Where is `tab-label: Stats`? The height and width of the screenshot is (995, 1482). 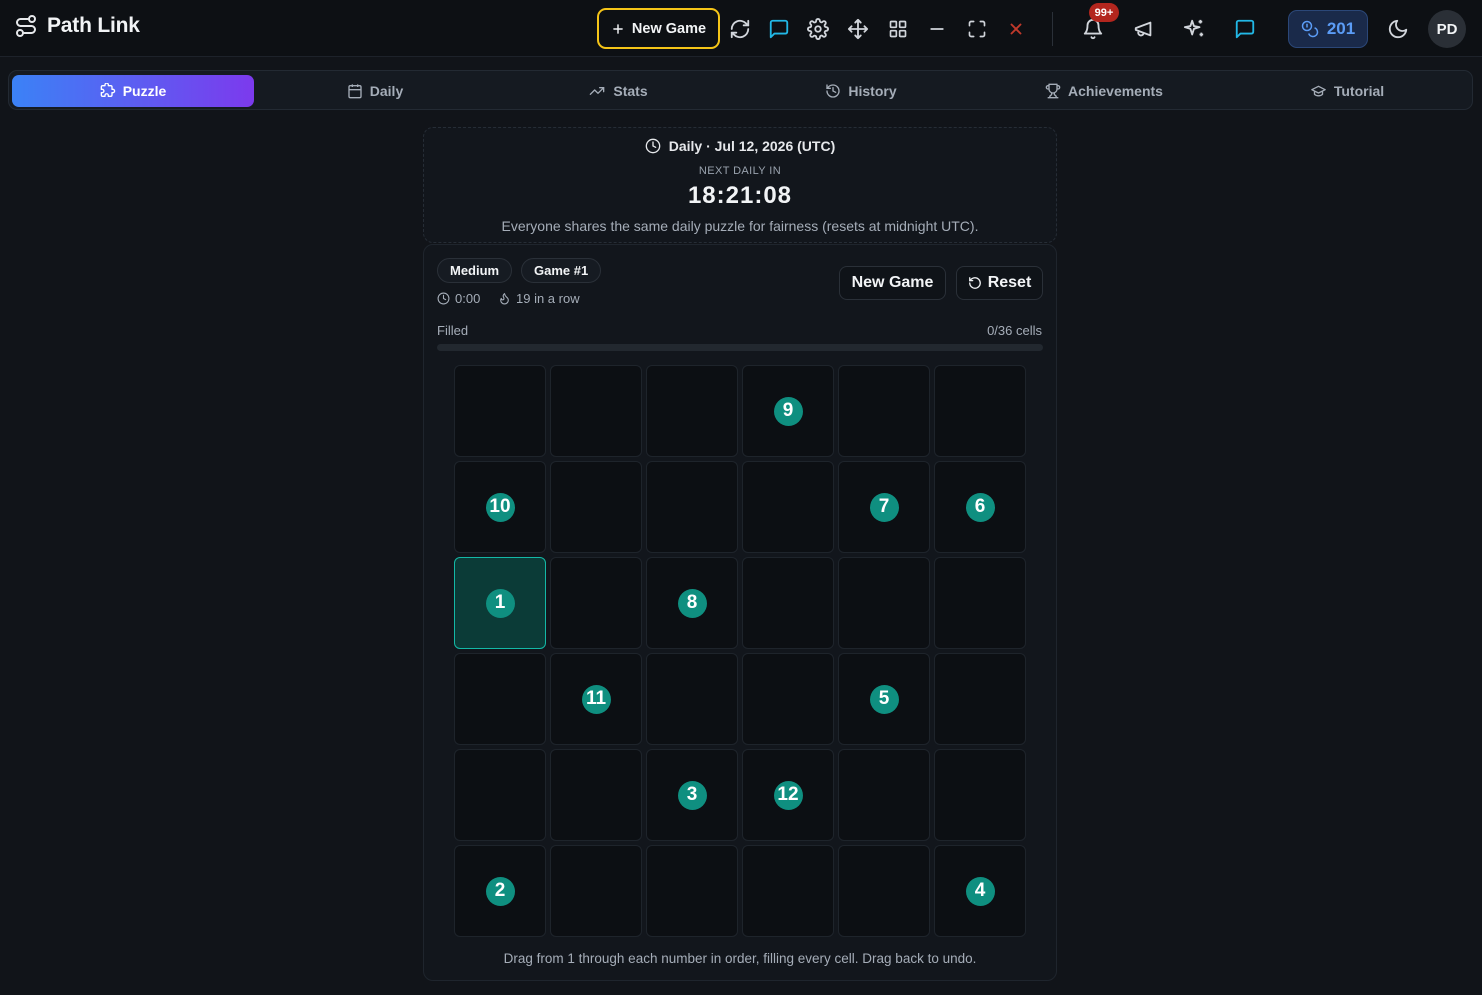 tab-label: Stats is located at coordinates (630, 91).